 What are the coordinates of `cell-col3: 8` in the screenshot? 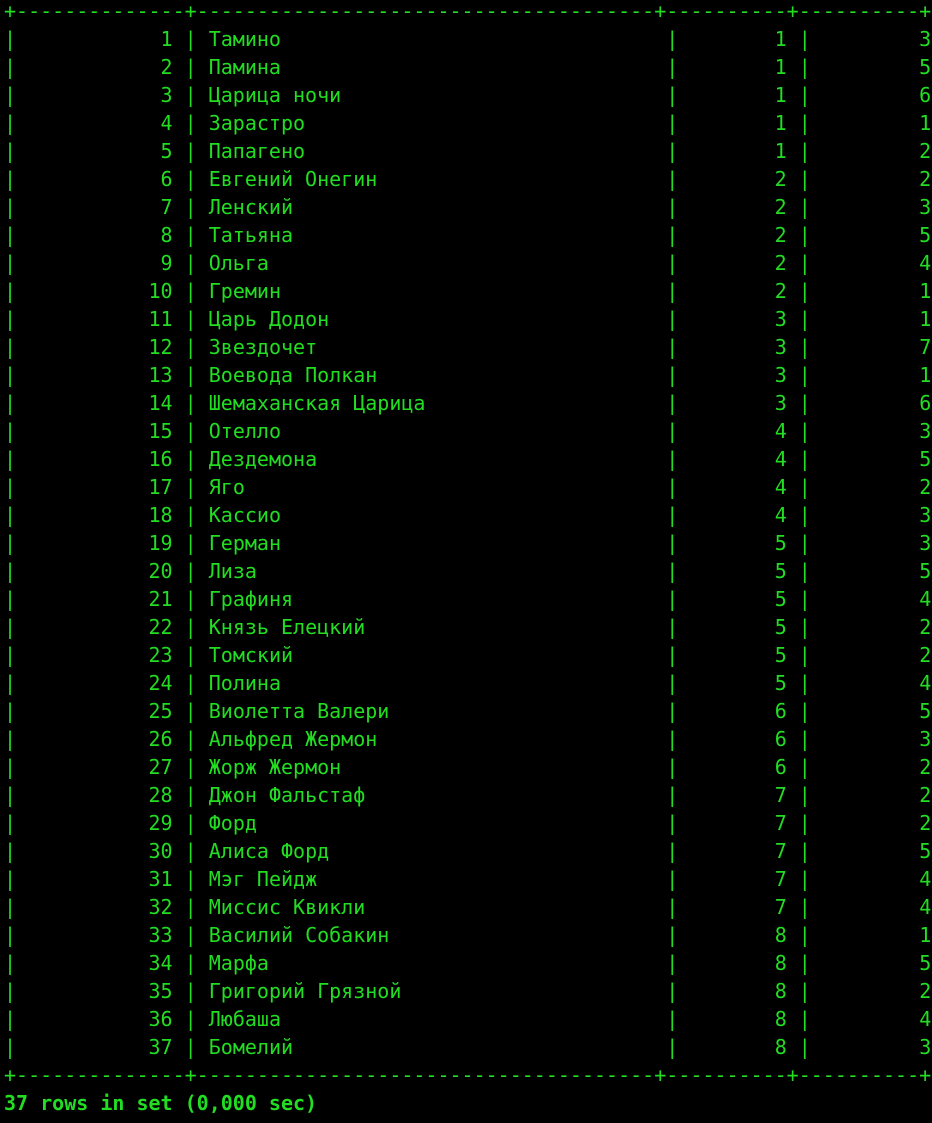 It's located at (738, 1047).